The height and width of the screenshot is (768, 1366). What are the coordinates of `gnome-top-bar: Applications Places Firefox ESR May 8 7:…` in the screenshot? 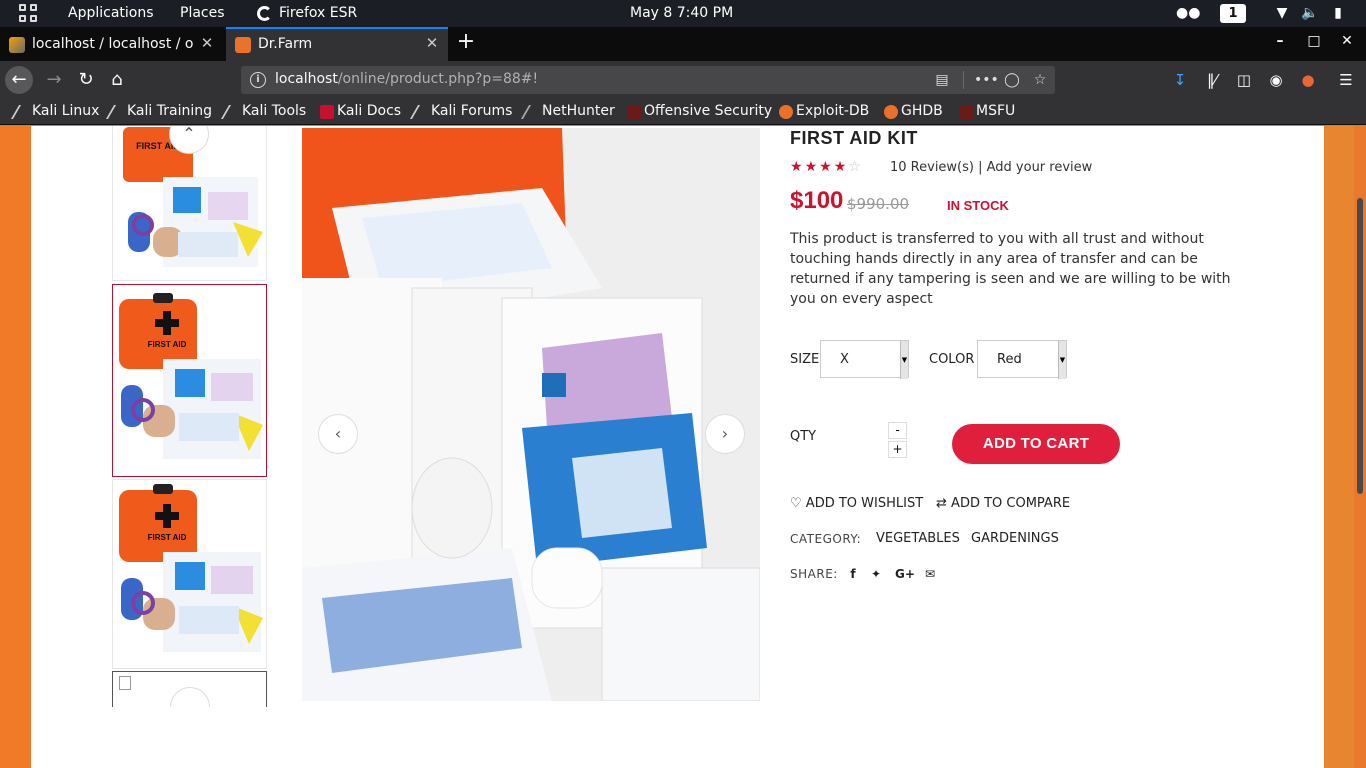 It's located at (683, 13).